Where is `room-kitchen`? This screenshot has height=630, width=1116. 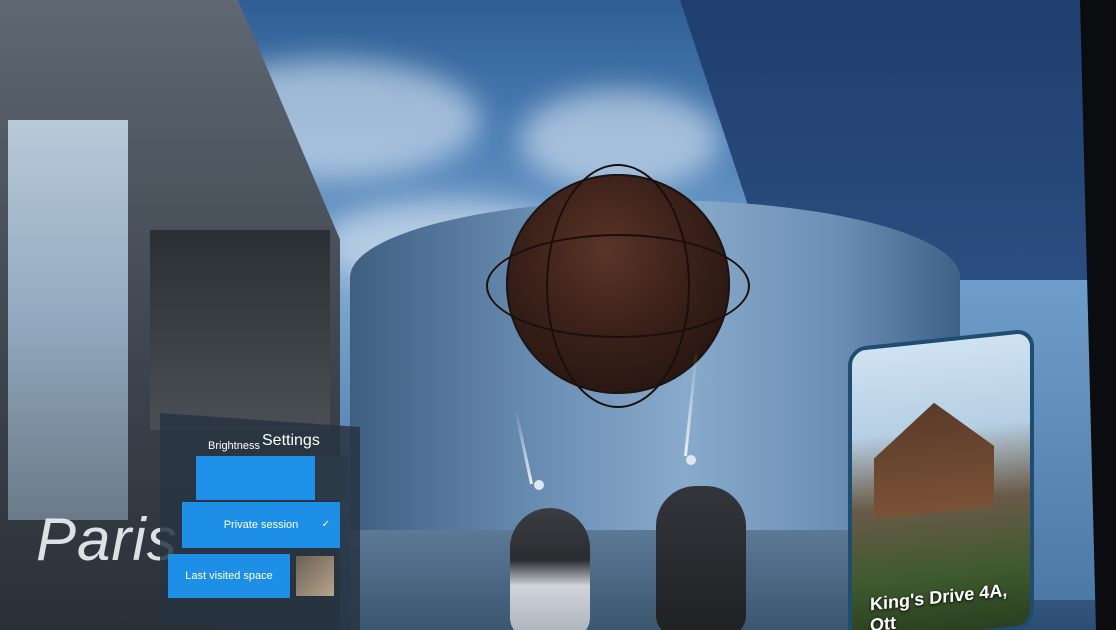
room-kitchen is located at coordinates (240, 330).